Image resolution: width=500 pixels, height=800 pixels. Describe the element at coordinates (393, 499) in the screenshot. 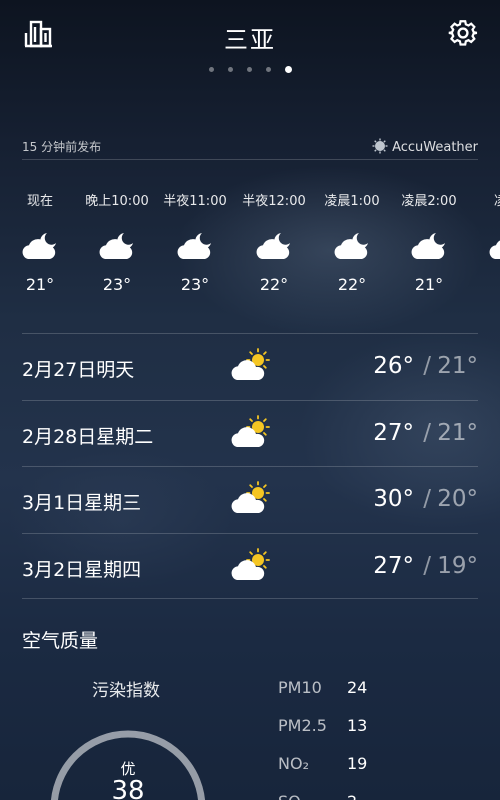

I see `daily-high-temp: 30°` at that location.